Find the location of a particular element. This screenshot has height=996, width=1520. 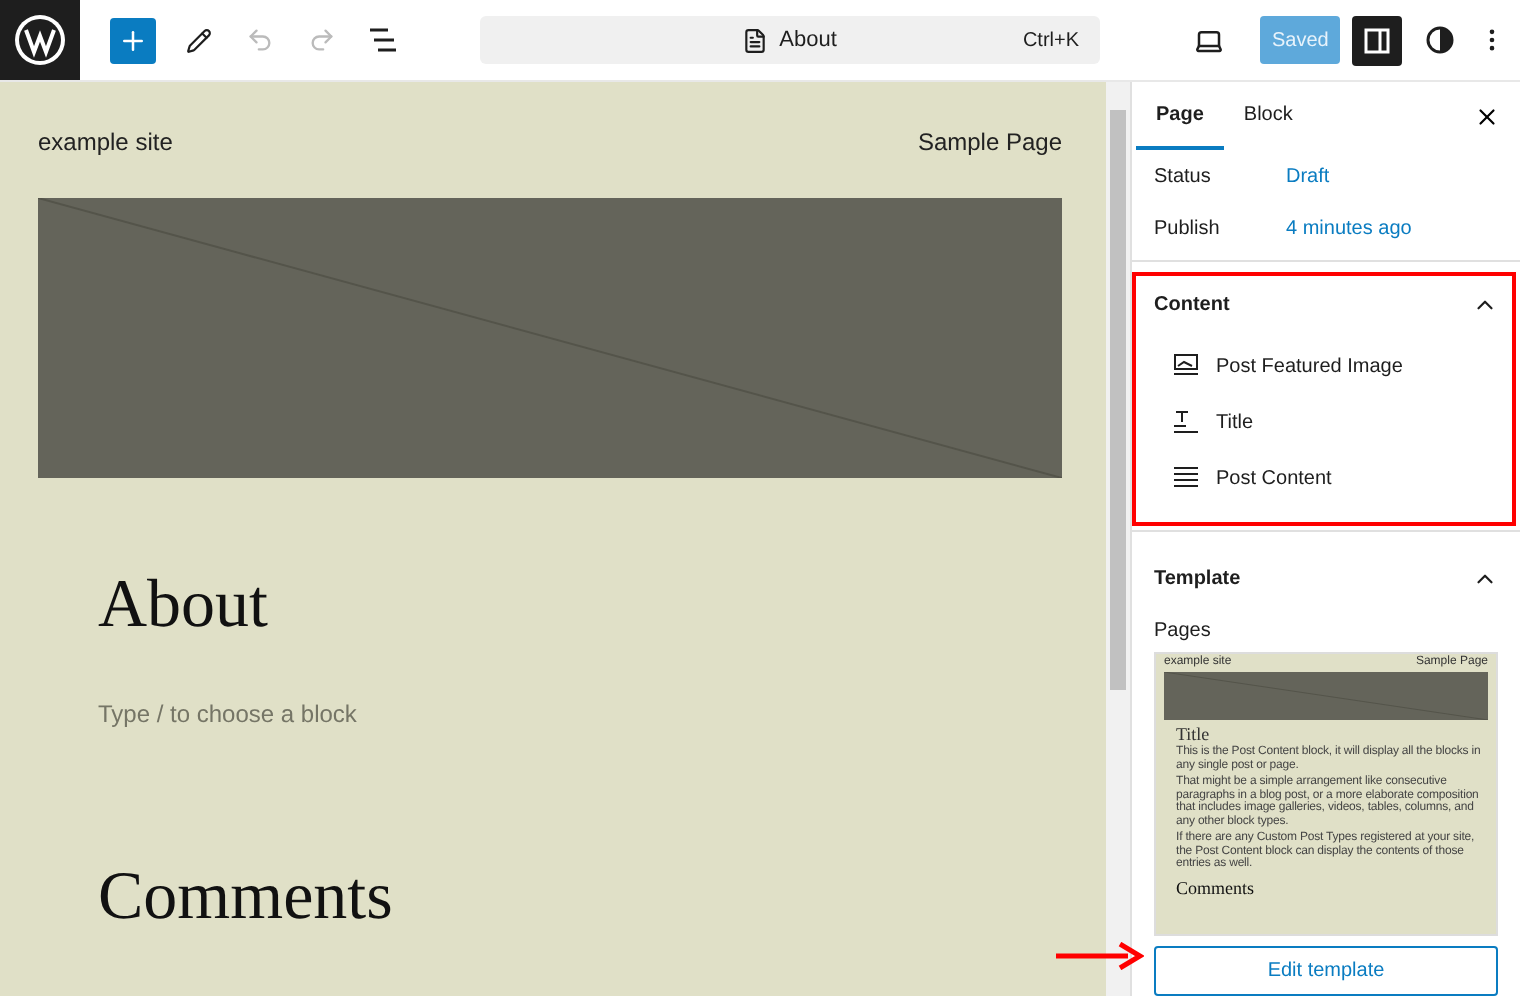

image-icon is located at coordinates (1187, 366).